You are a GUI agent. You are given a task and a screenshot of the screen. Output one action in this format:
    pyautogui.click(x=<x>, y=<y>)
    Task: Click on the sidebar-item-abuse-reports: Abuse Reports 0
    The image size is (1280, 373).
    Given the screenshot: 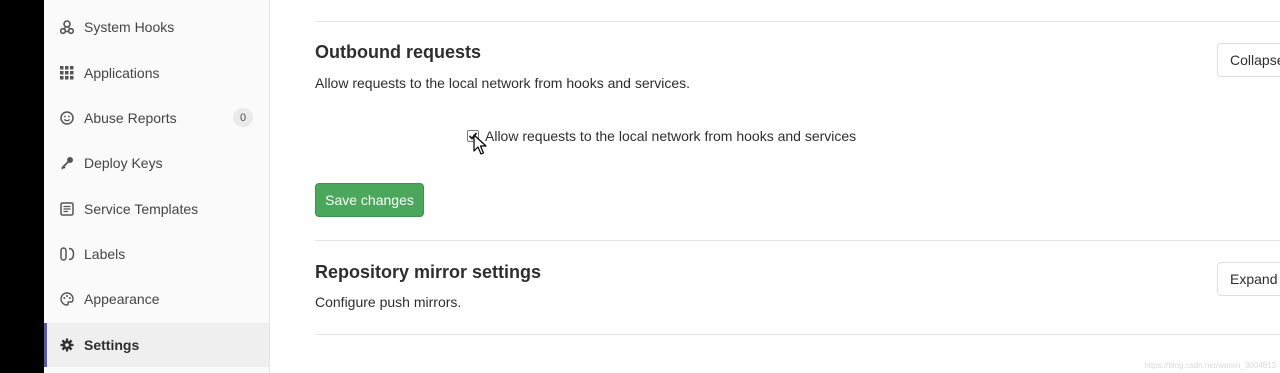 What is the action you would take?
    pyautogui.click(x=156, y=118)
    